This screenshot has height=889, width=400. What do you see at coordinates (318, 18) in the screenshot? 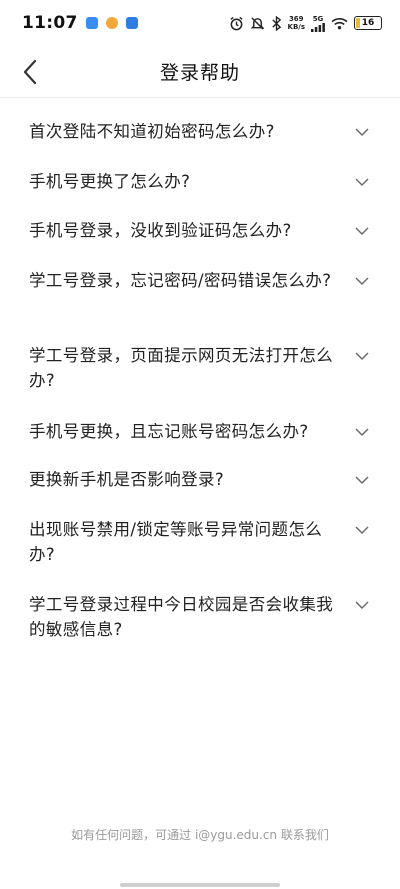
I see `network-type: 5G` at bounding box center [318, 18].